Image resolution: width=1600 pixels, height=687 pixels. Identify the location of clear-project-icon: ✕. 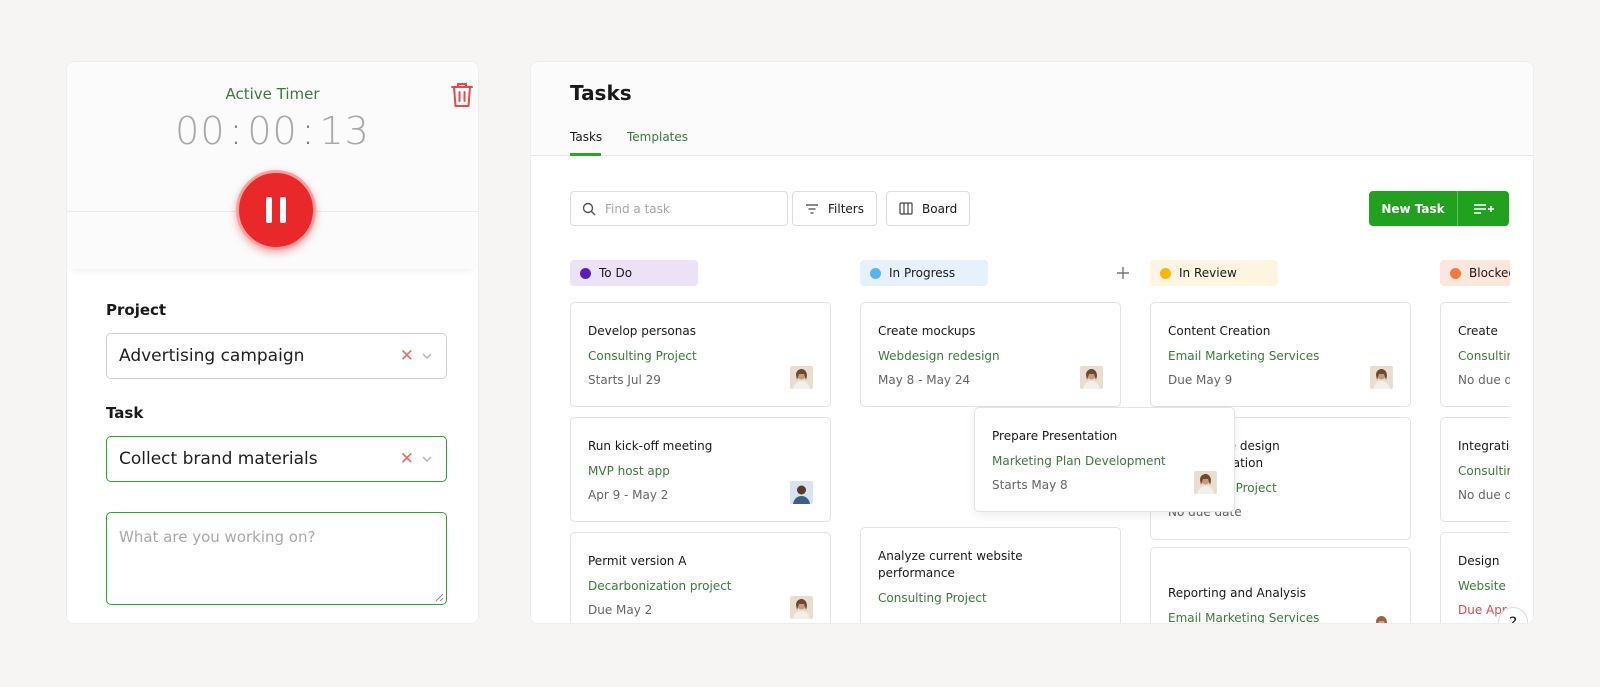
(407, 356).